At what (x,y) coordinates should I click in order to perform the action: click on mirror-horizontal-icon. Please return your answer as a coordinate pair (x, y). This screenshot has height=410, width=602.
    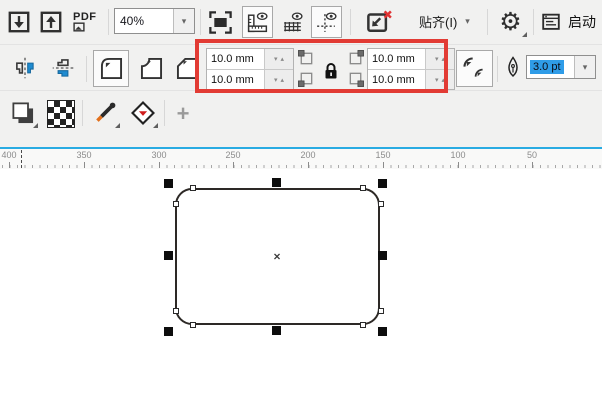
    Looking at the image, I should click on (25, 68).